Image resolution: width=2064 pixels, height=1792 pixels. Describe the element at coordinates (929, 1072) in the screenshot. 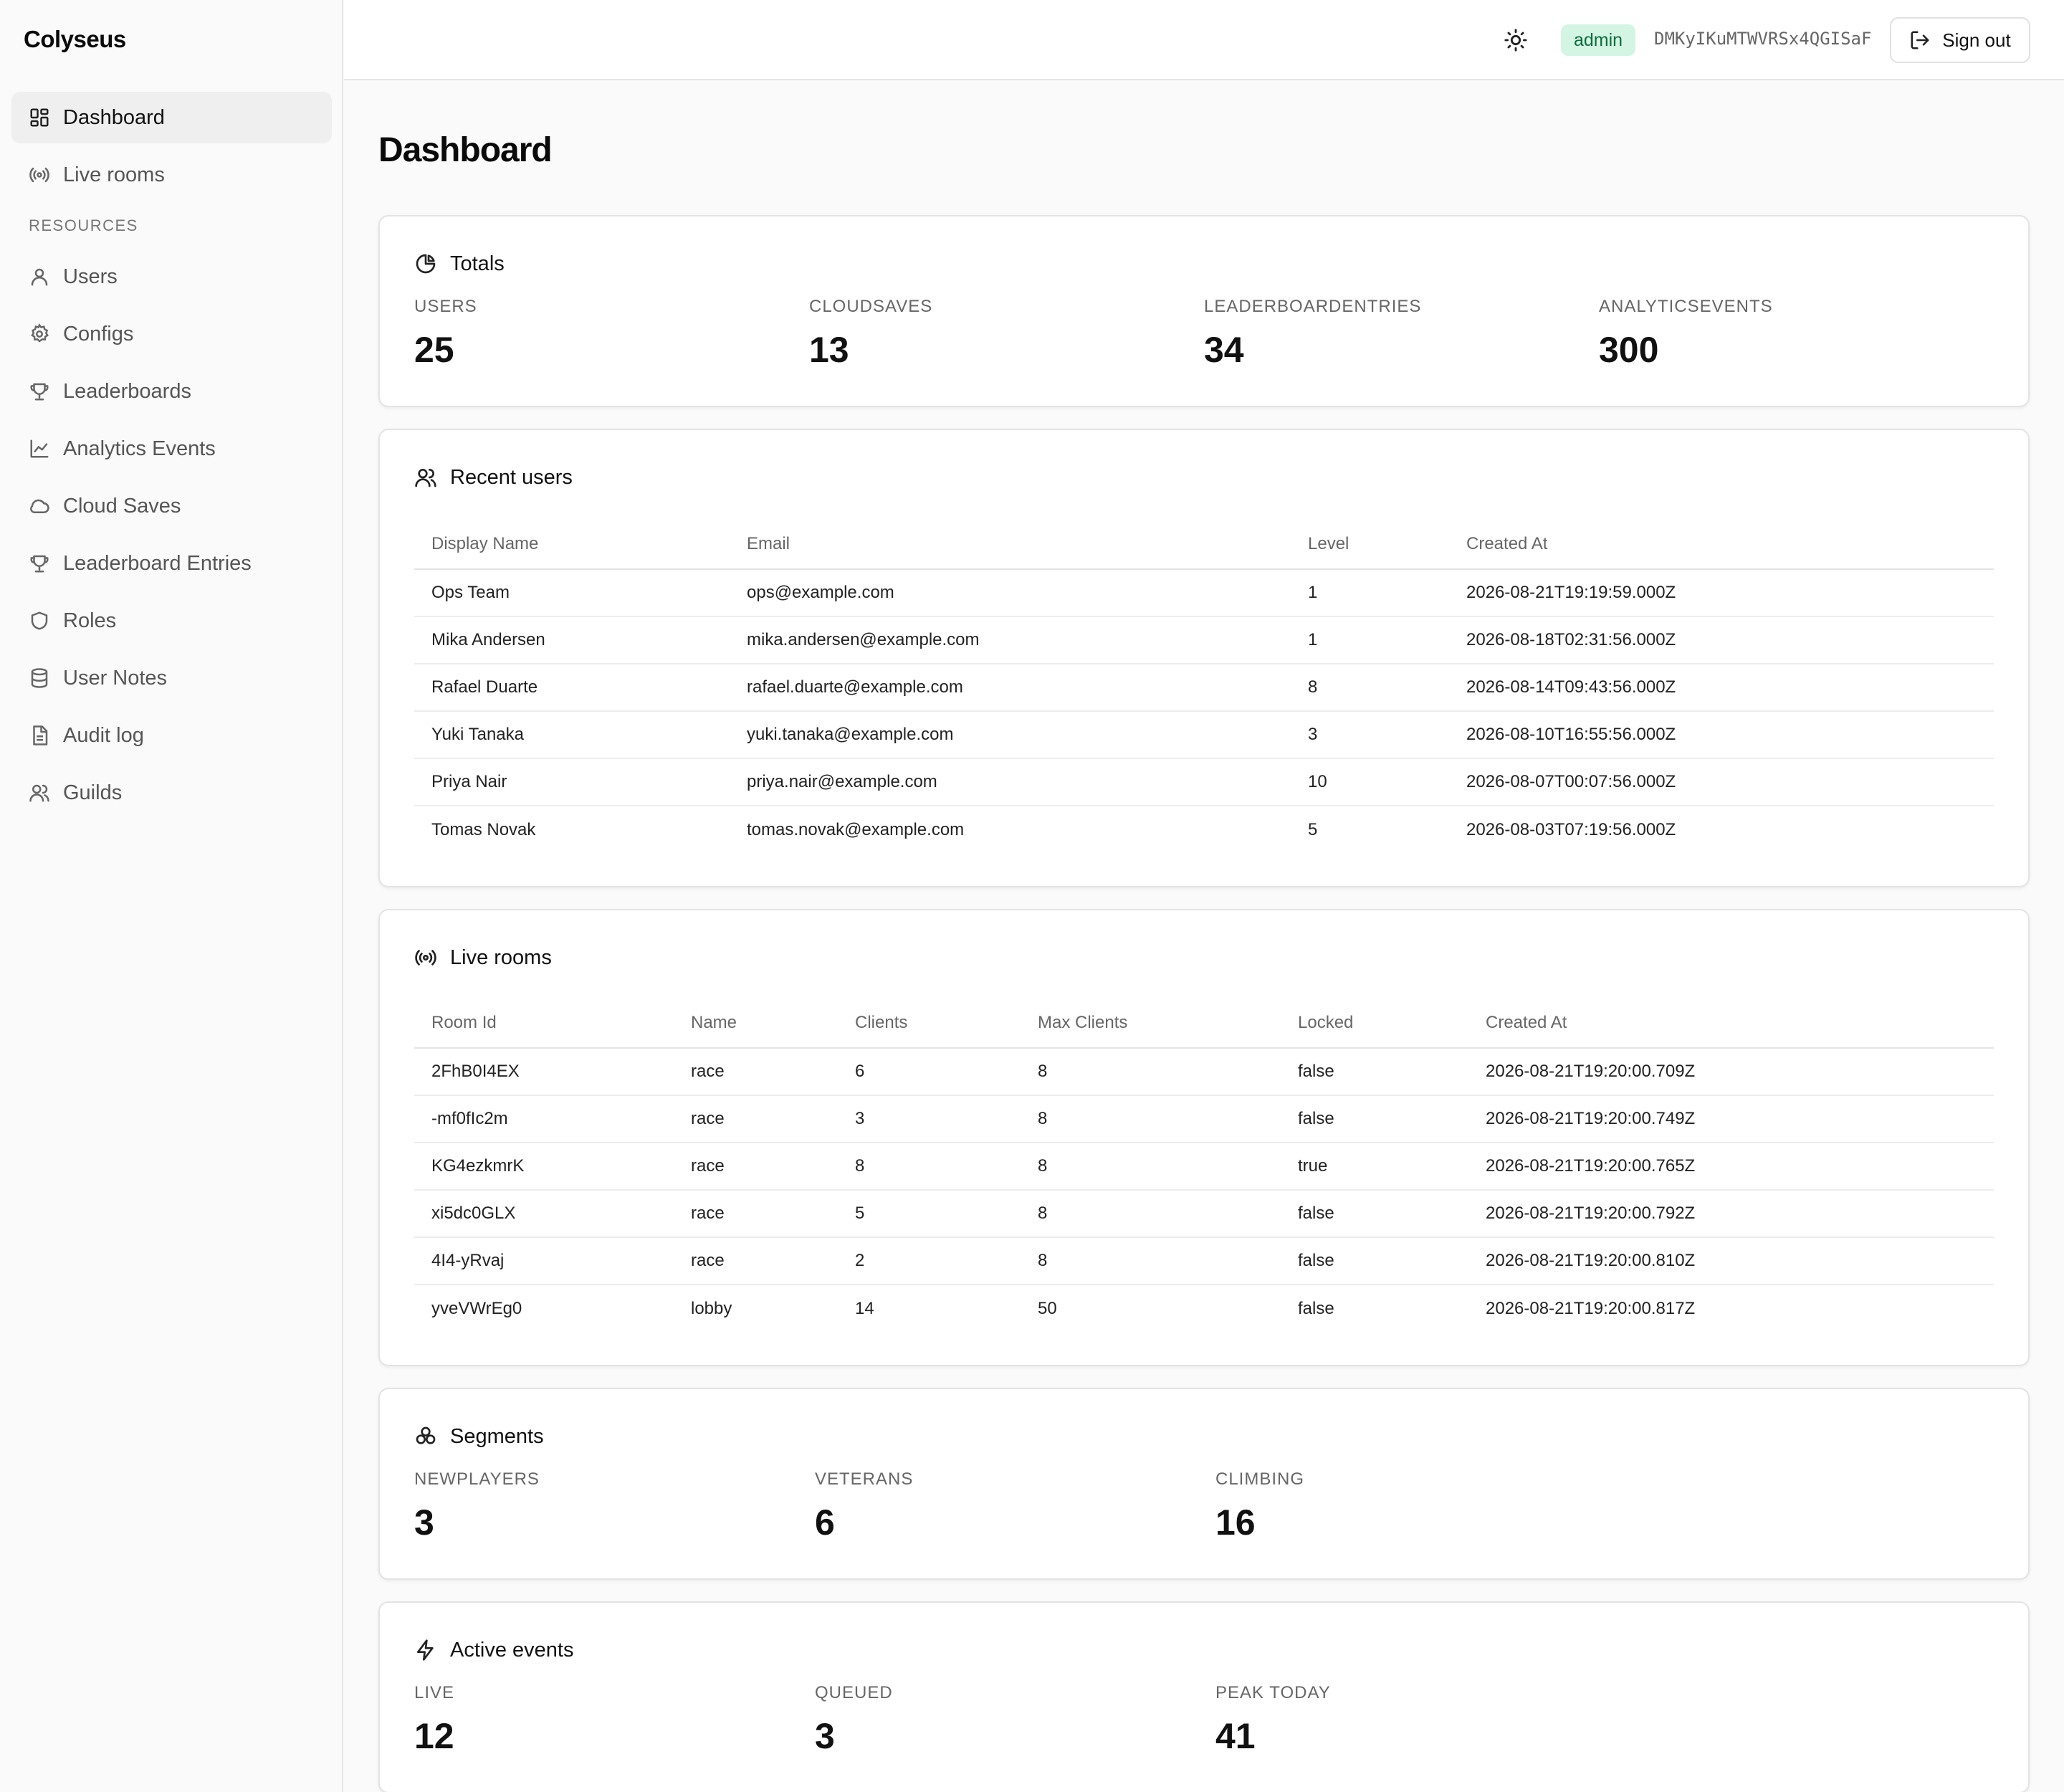

I see `table-cell: 6` at that location.